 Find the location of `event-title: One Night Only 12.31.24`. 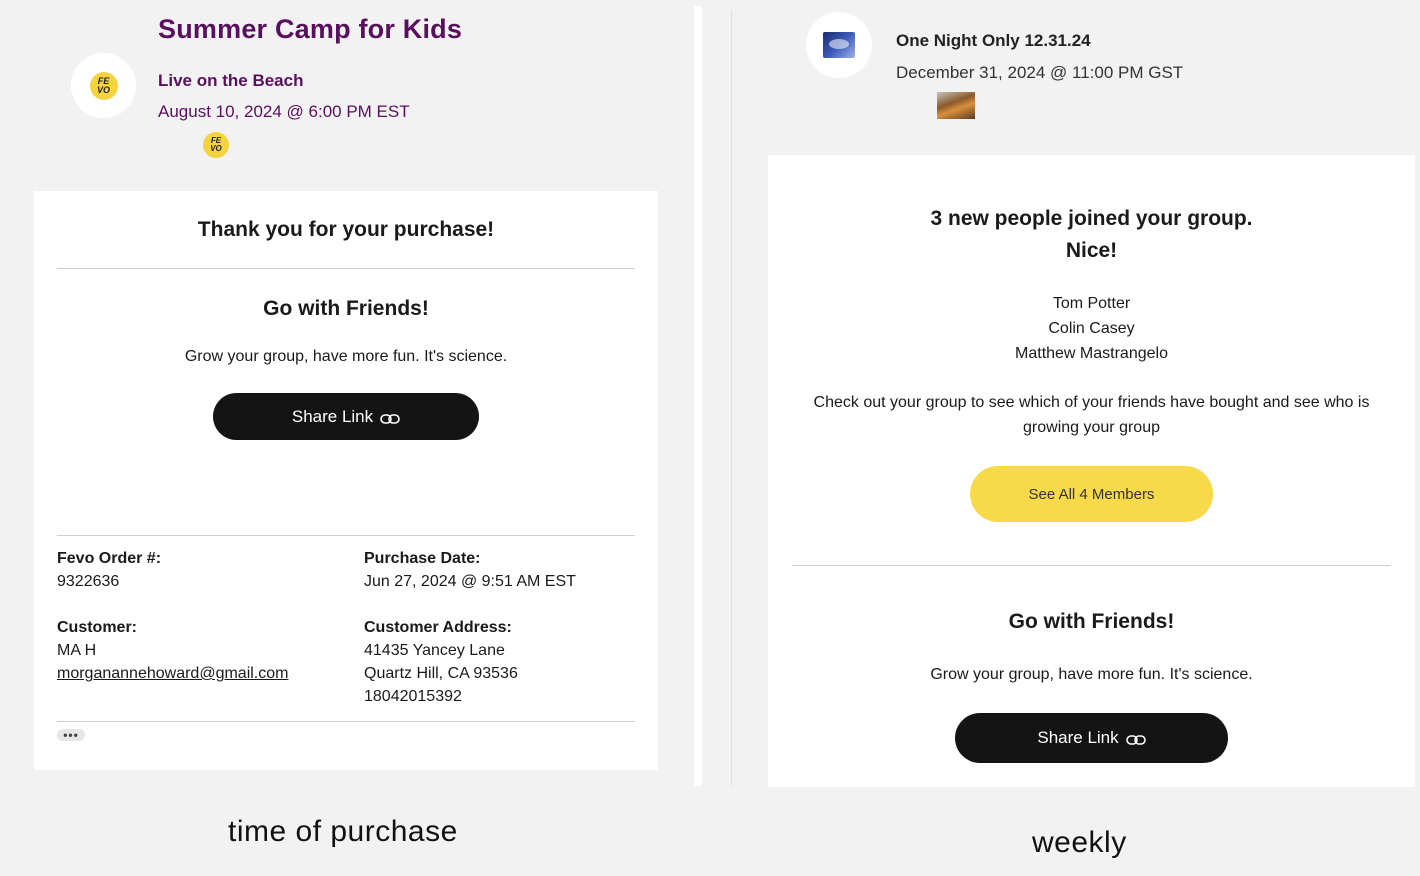

event-title: One Night Only 12.31.24 is located at coordinates (993, 40).